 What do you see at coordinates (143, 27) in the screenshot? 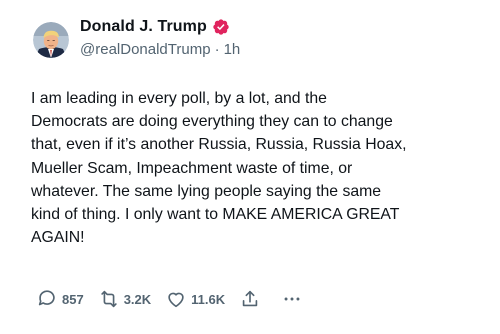
I see `display-name: Donald J. Trump` at bounding box center [143, 27].